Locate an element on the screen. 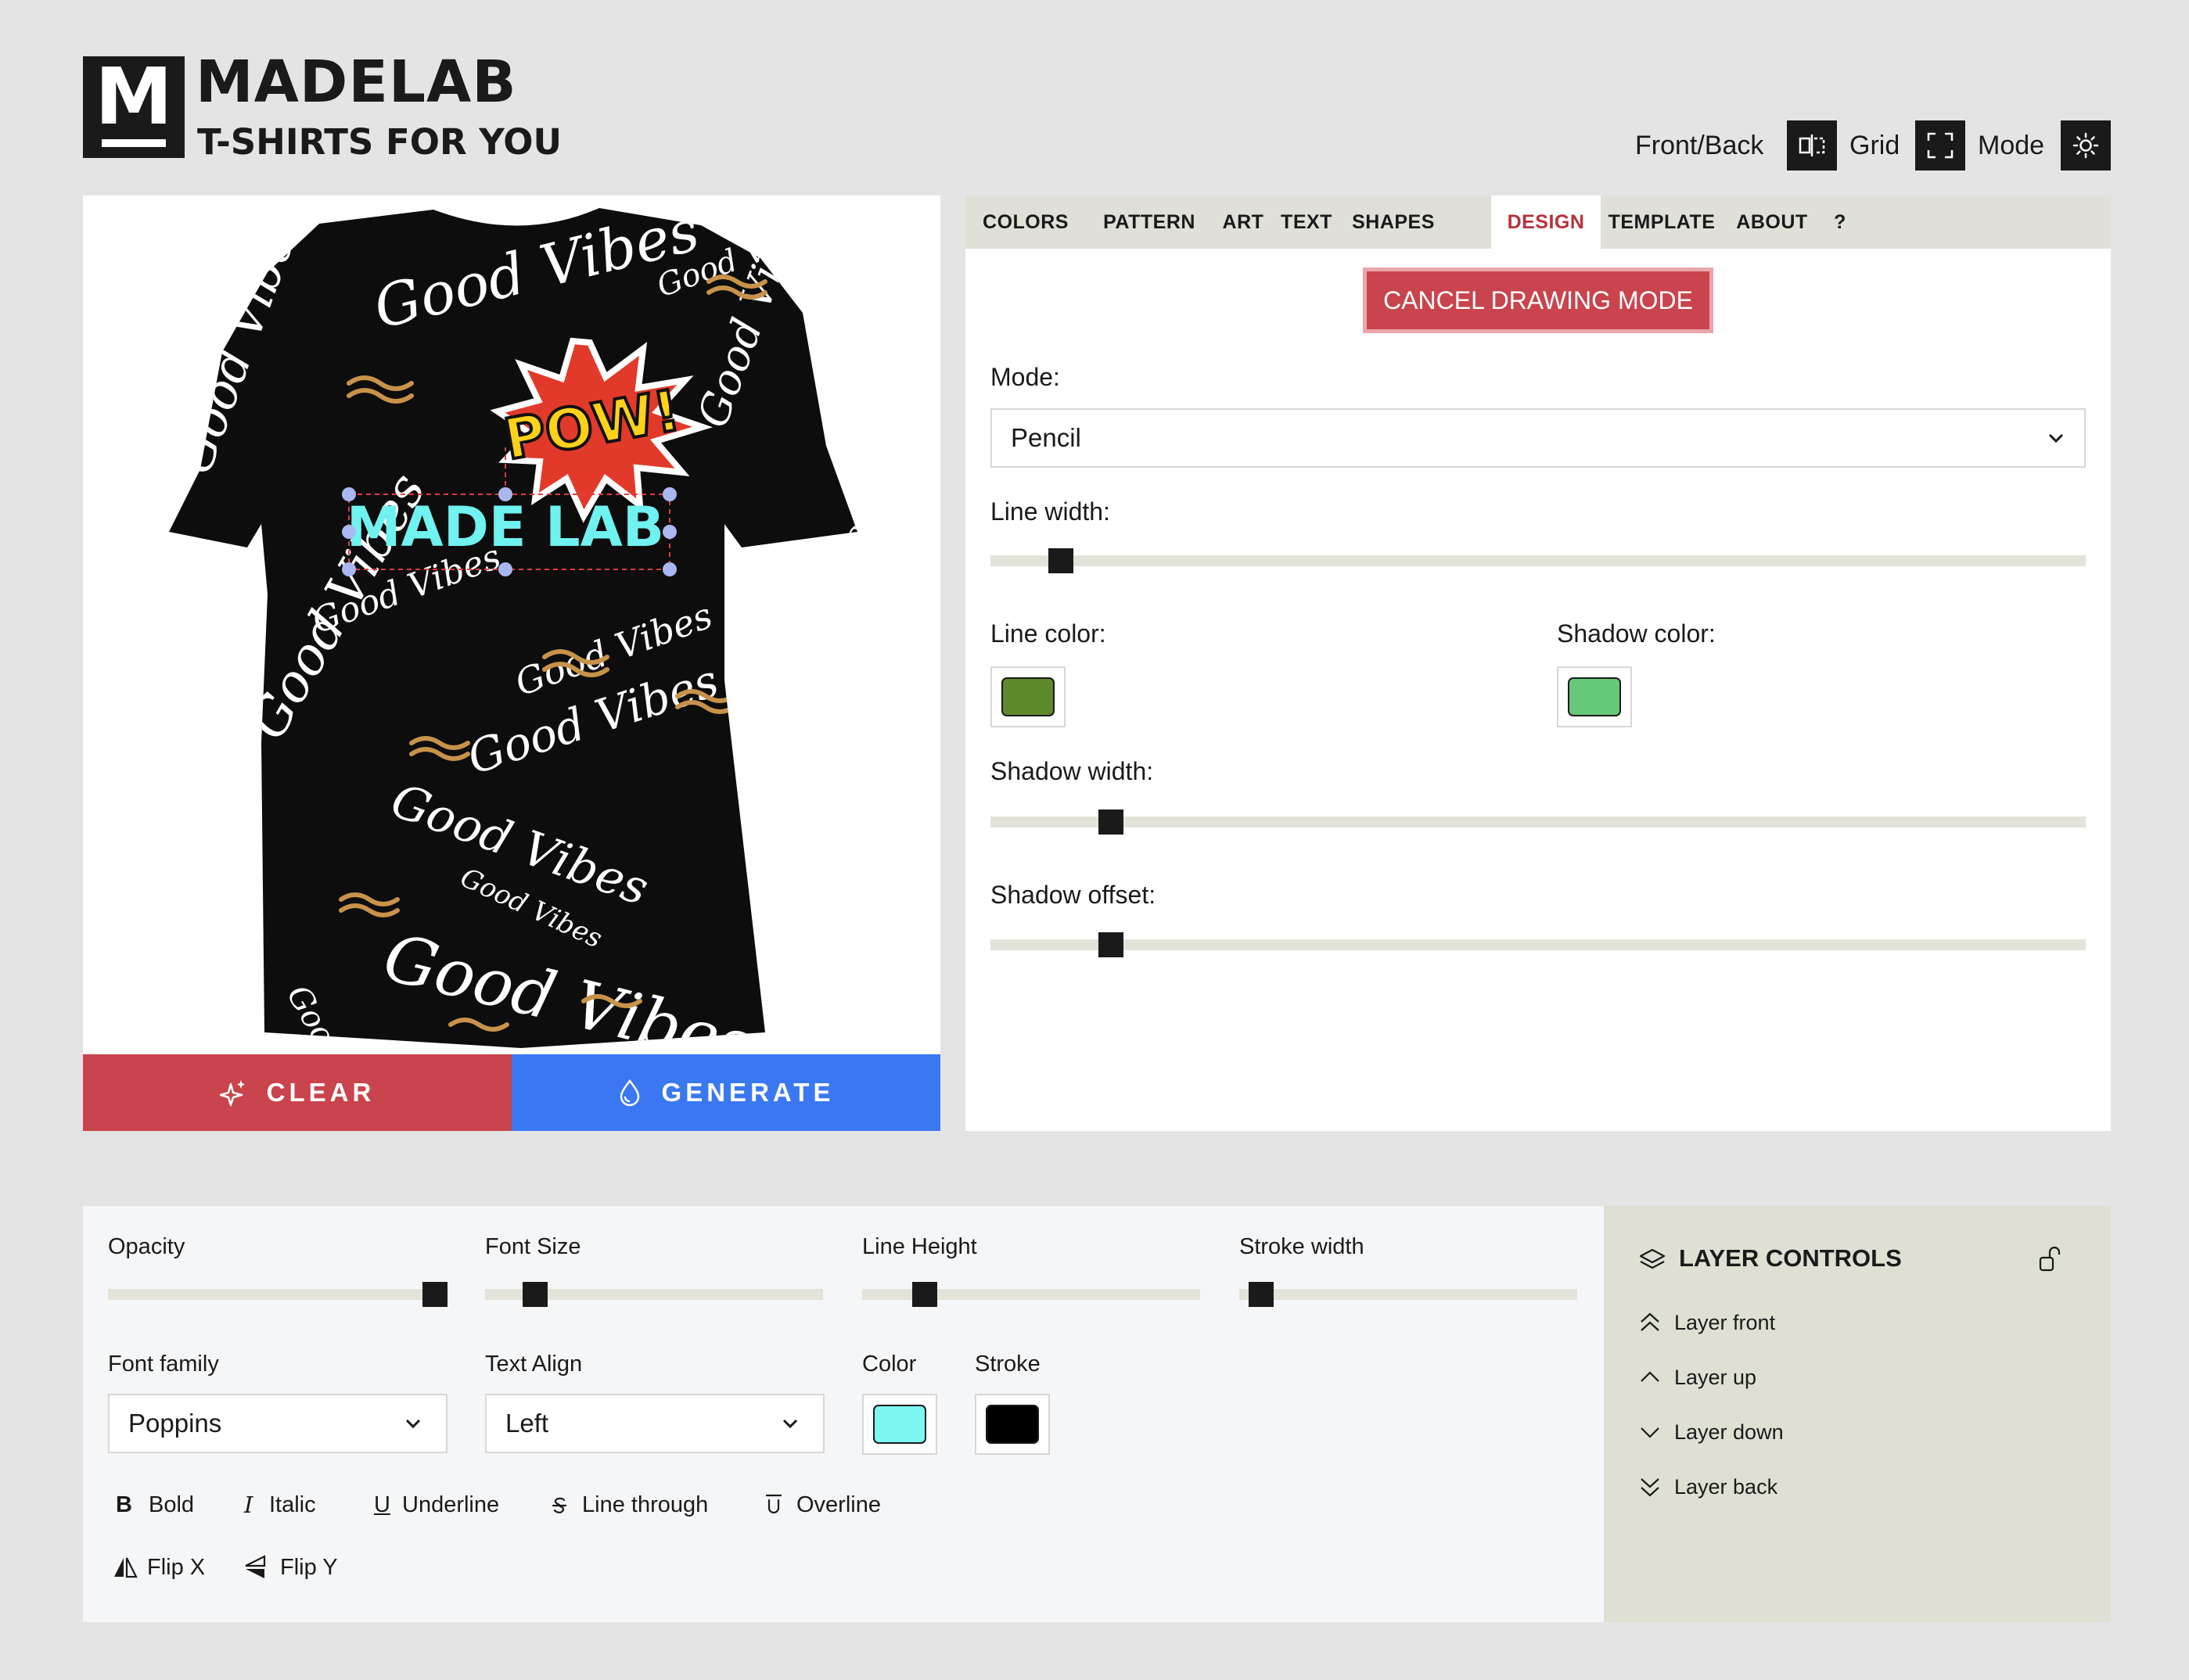  layer-down-label: Layer down is located at coordinates (1729, 1432).